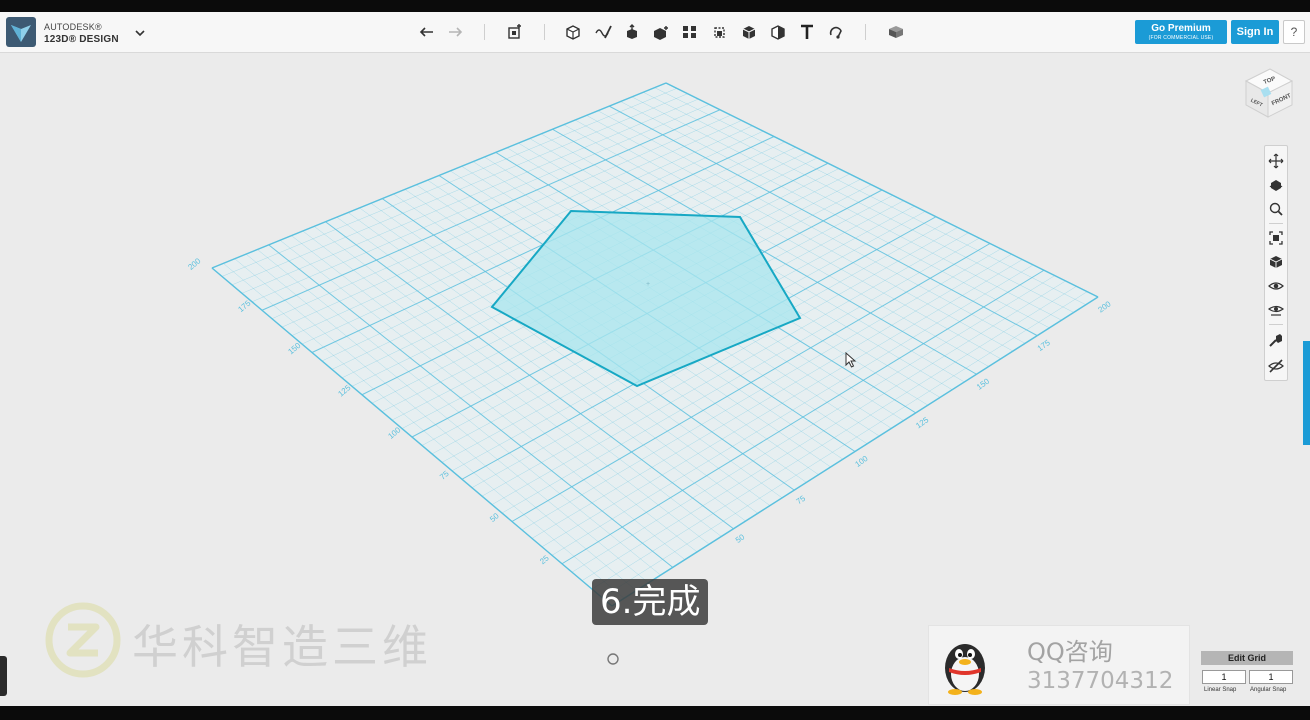  What do you see at coordinates (1294, 32) in the screenshot?
I see `help-button: ?` at bounding box center [1294, 32].